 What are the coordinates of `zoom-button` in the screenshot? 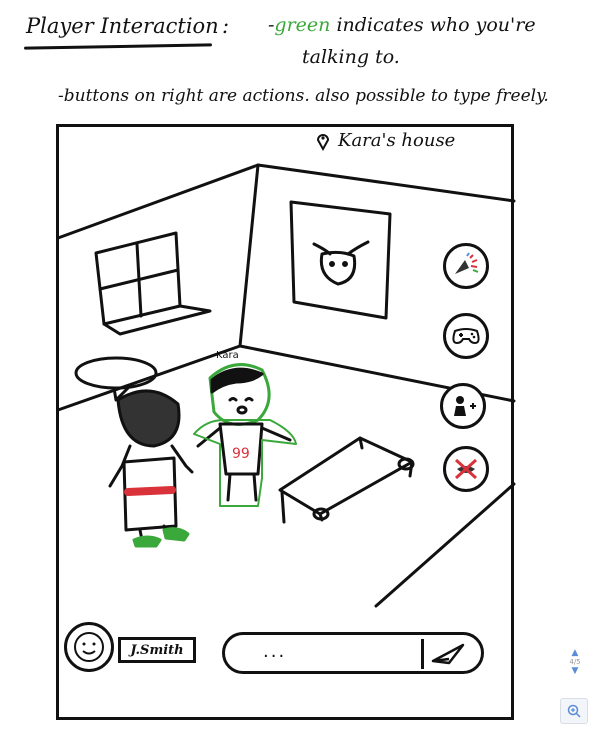 It's located at (574, 711).